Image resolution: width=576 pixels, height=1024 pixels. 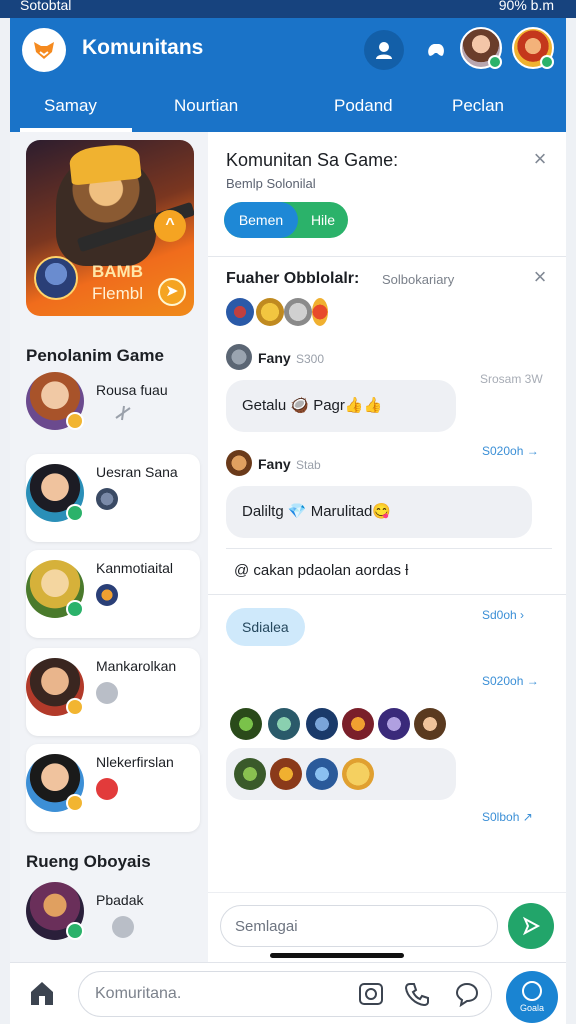 What do you see at coordinates (70, 106) in the screenshot?
I see `tab-samay: Samay` at bounding box center [70, 106].